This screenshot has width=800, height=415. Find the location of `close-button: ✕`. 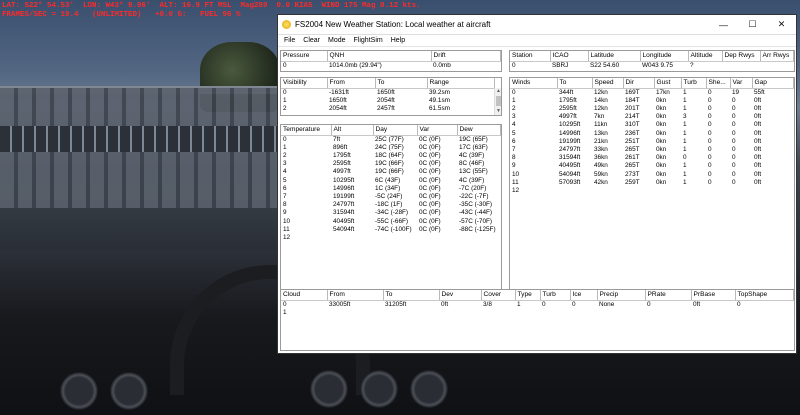

close-button: ✕ is located at coordinates (781, 25).